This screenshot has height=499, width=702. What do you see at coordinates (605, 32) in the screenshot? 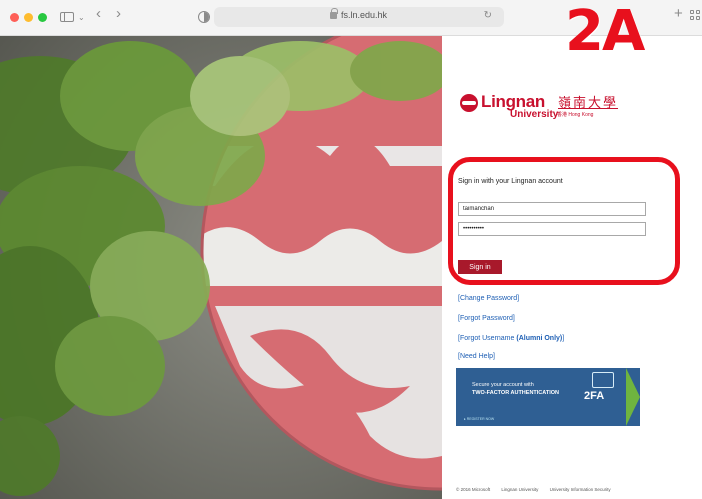
I see `annotation-step-badge: 2A` at bounding box center [605, 32].